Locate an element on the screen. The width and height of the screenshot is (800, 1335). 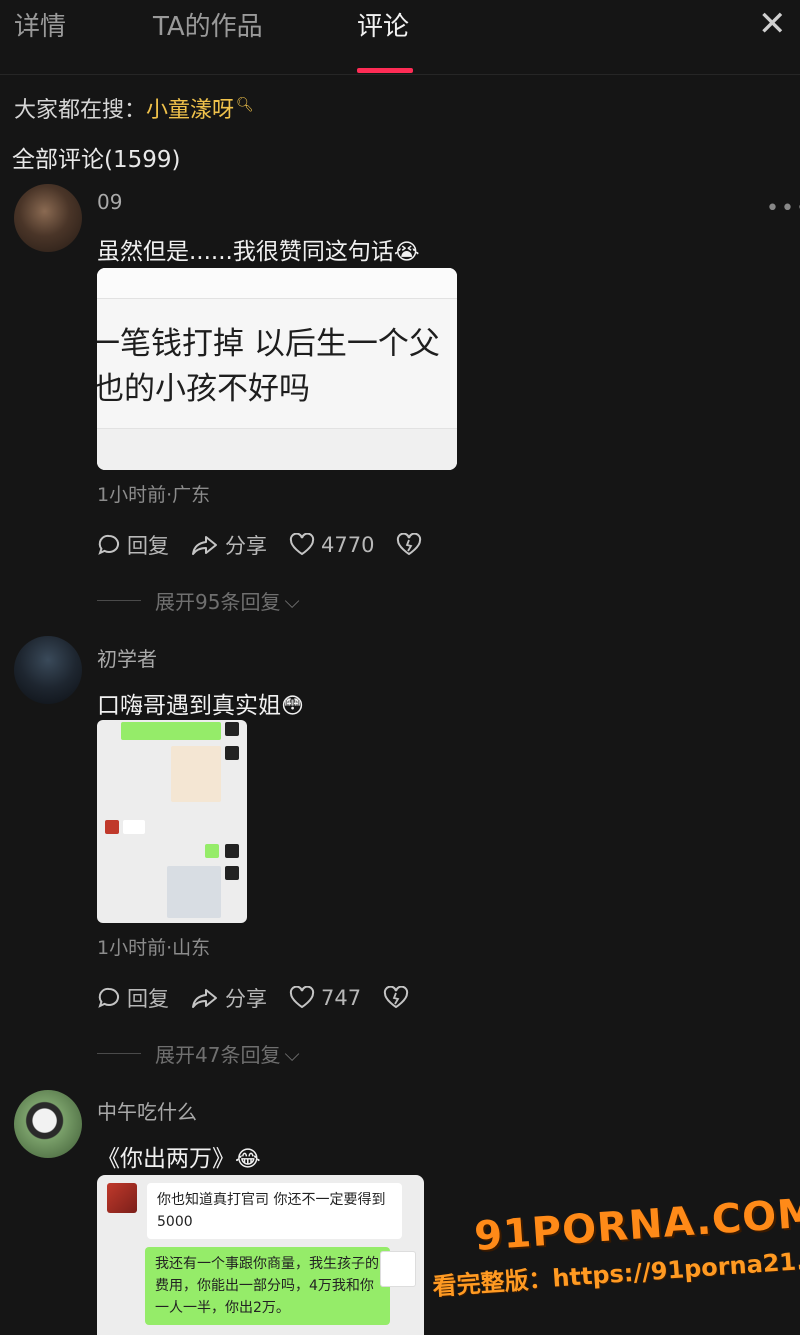
comment-username: 中午吃什么 is located at coordinates (147, 1110).